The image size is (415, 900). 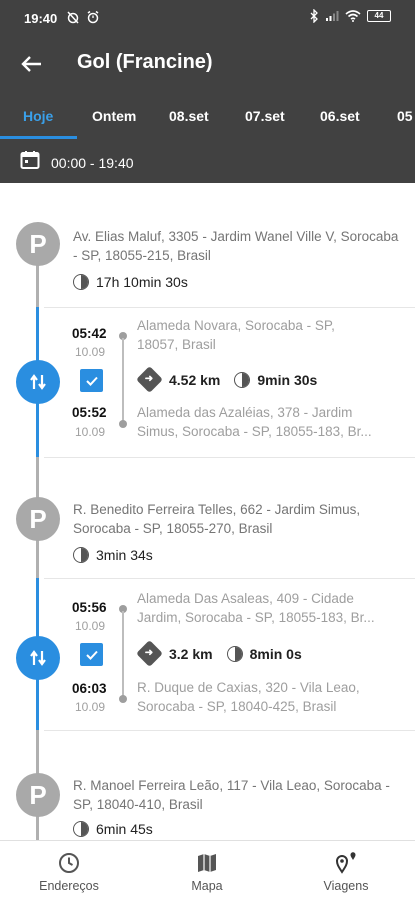 What do you see at coordinates (69, 886) in the screenshot?
I see `nav-label: Endereços` at bounding box center [69, 886].